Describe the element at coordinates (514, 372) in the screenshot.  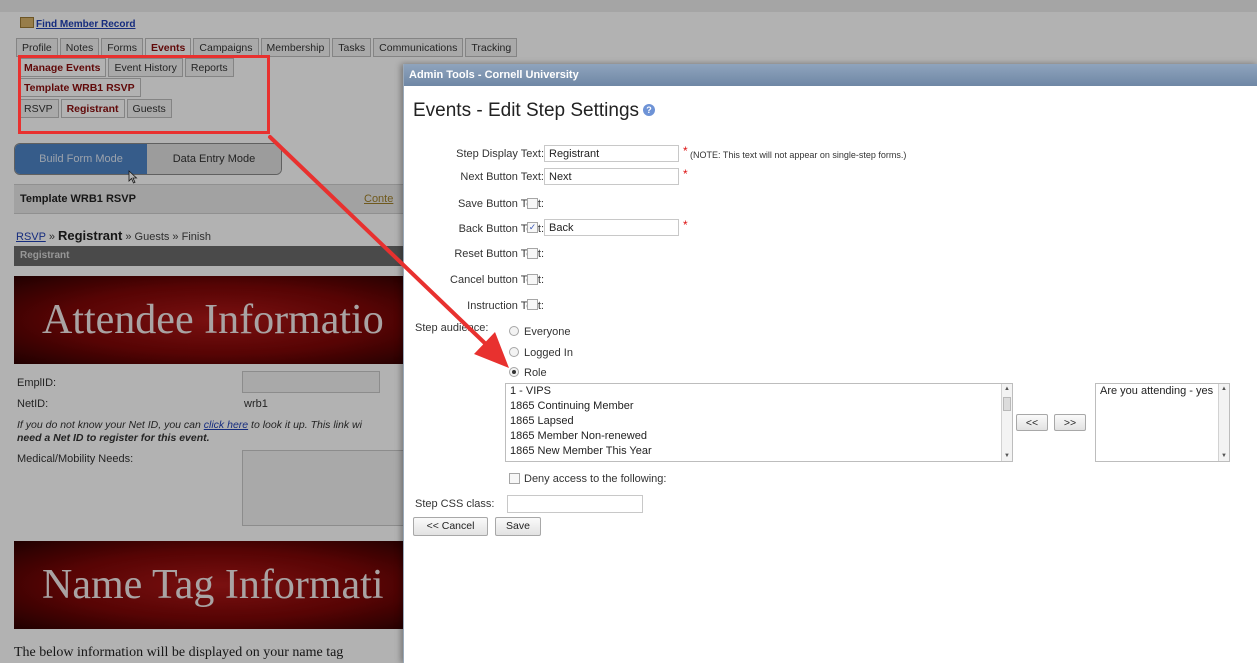
I see `audience-role-radio` at that location.